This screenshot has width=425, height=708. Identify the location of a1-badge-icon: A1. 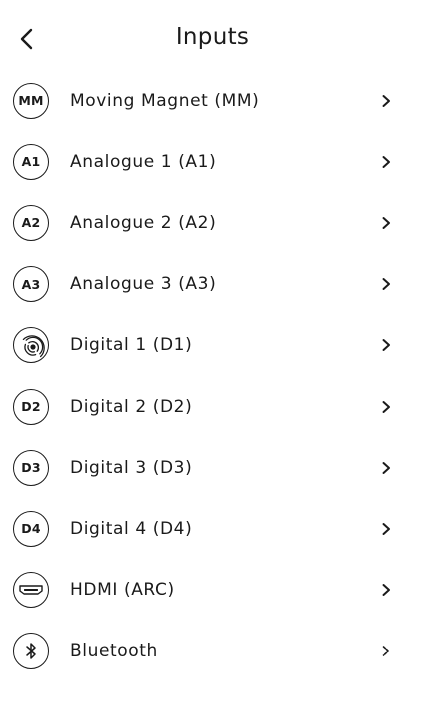
(31, 161).